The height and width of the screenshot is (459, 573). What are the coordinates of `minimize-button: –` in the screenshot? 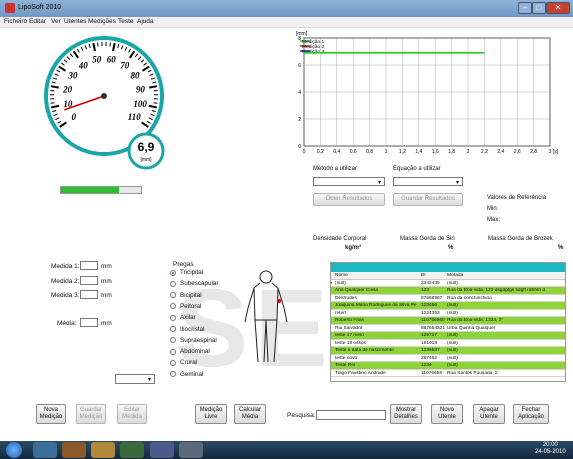 It's located at (525, 8).